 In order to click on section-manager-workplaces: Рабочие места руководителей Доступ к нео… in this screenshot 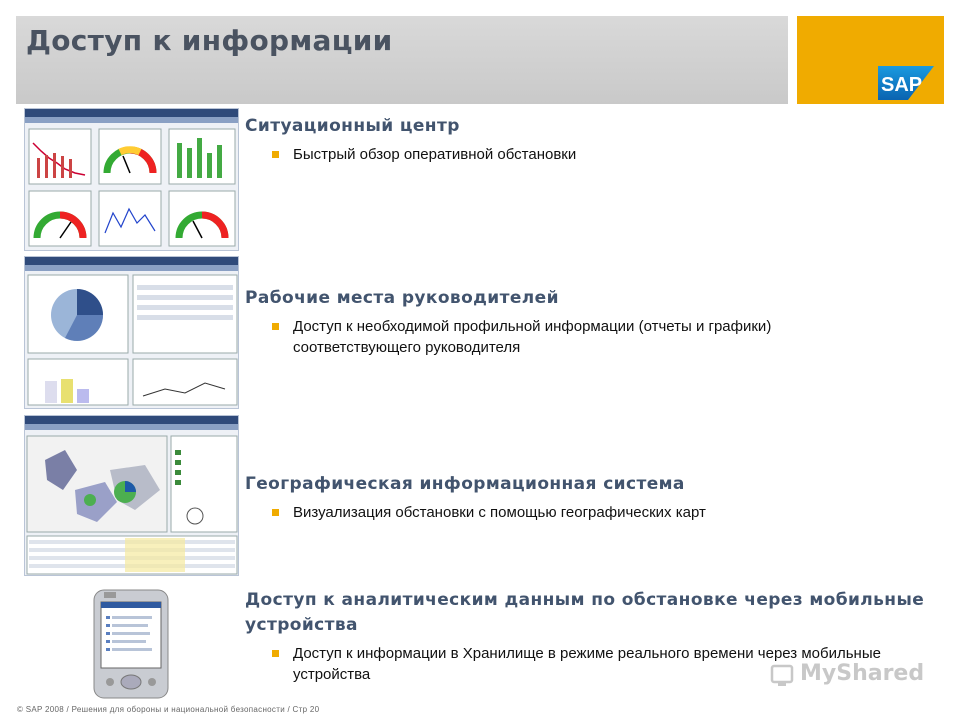, I will do `click(590, 322)`.